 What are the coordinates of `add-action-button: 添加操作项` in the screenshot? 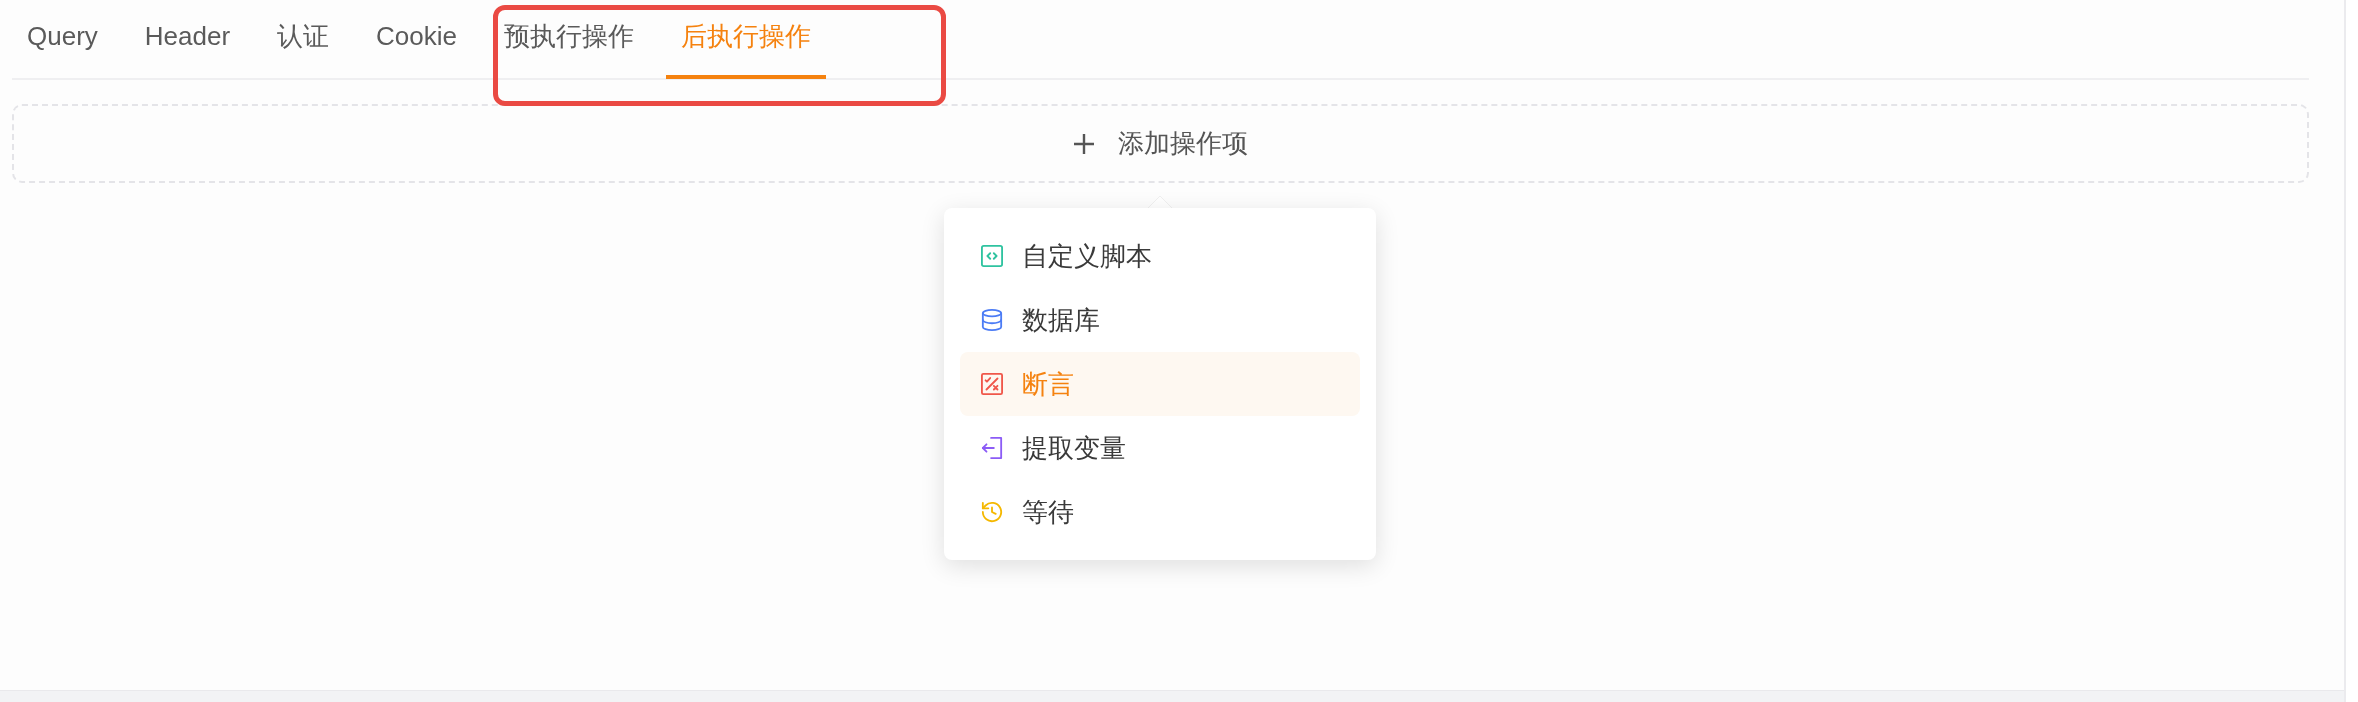 It's located at (1160, 143).